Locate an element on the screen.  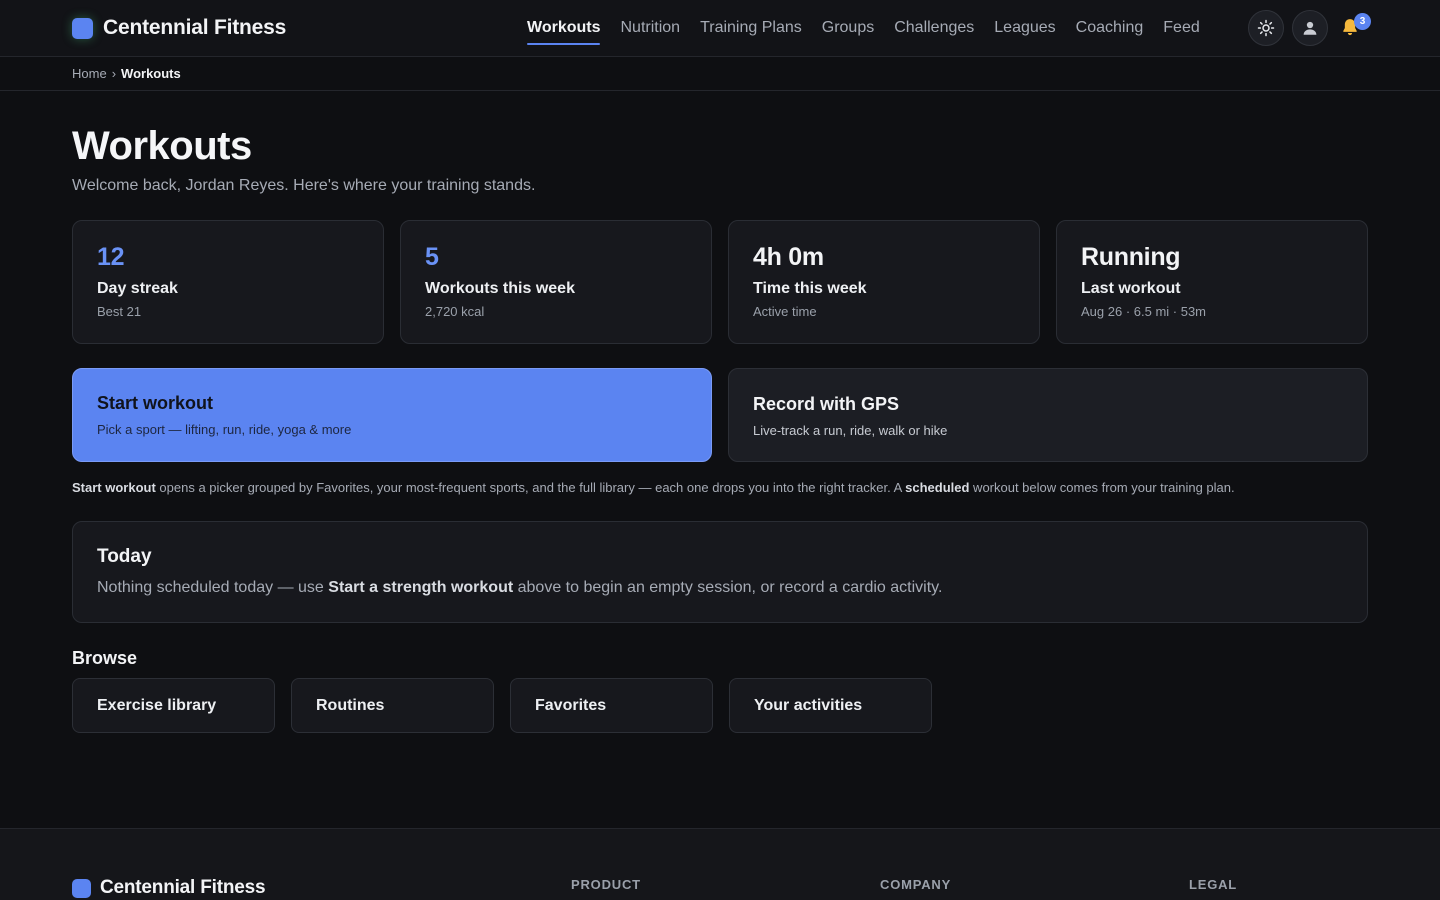
nav-feed: Feed is located at coordinates (1181, 28).